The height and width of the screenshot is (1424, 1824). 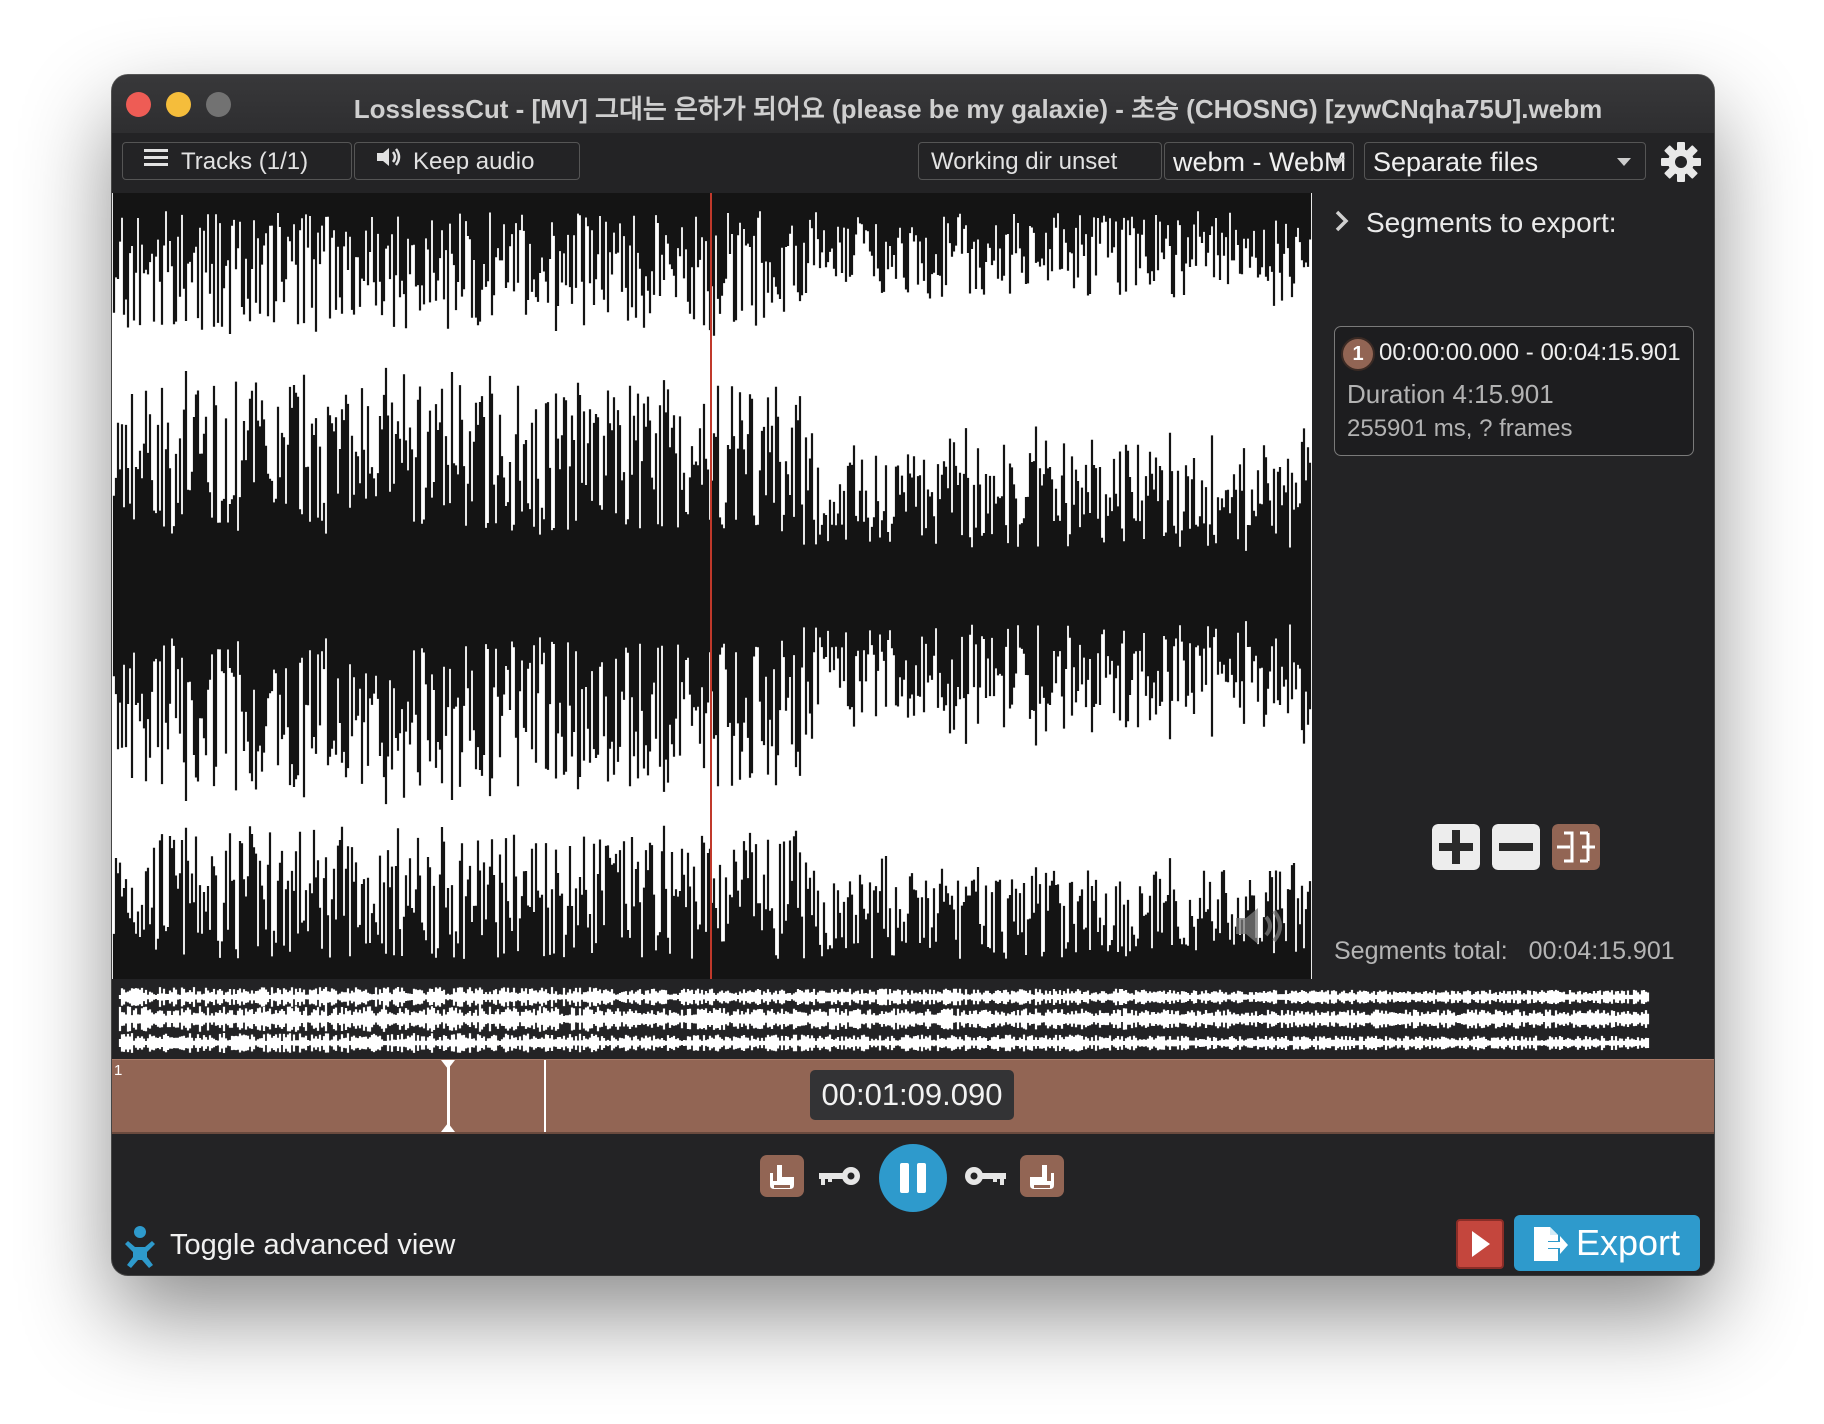 I want to click on set-cut-start-button, so click(x=782, y=1176).